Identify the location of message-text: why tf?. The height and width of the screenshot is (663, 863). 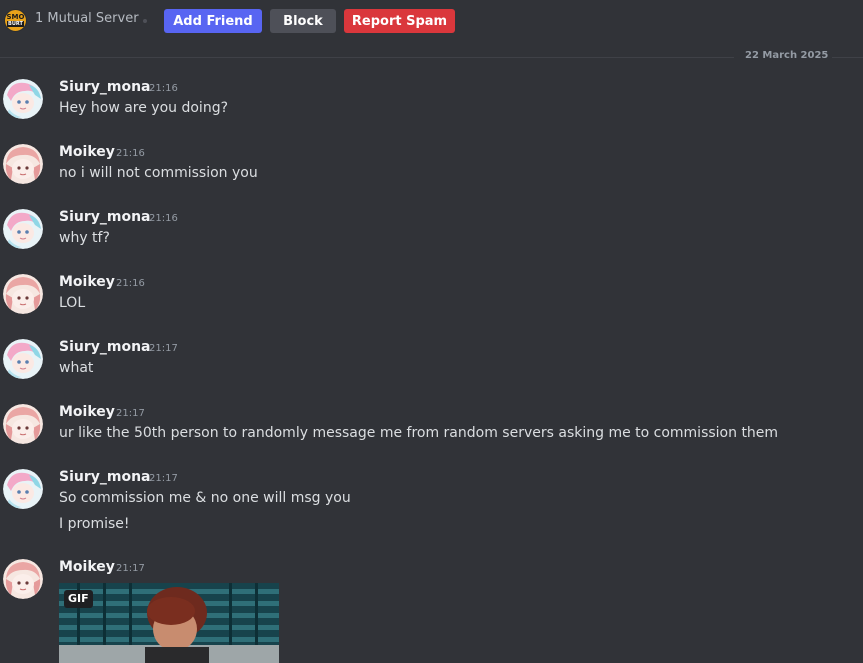
(84, 238).